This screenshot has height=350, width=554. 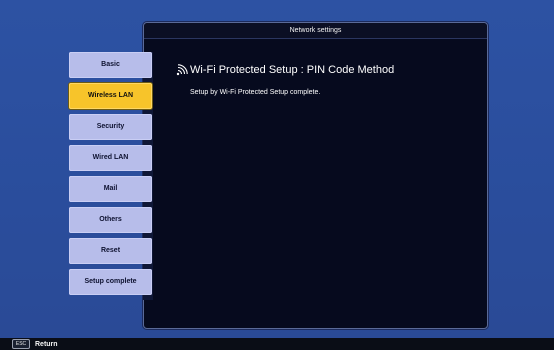 What do you see at coordinates (110, 96) in the screenshot?
I see `sidebar-item-wireless-lan: Wireless LAN` at bounding box center [110, 96].